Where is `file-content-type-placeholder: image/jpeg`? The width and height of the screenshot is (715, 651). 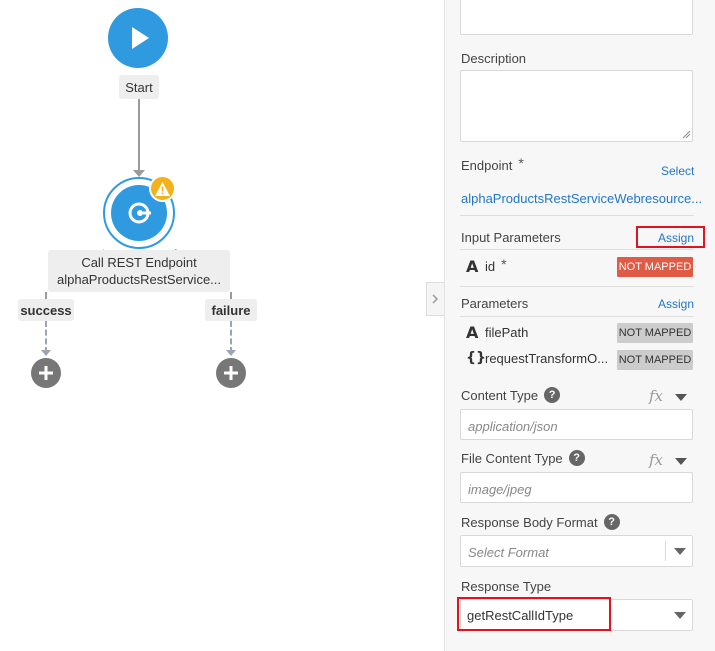
file-content-type-placeholder: image/jpeg is located at coordinates (500, 489).